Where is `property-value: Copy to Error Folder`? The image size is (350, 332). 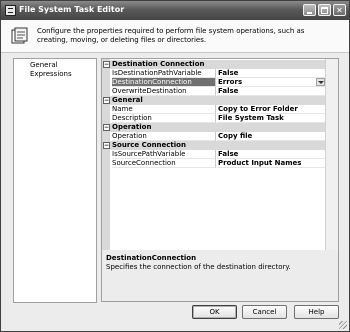 property-value: Copy to Error Folder is located at coordinates (271, 109).